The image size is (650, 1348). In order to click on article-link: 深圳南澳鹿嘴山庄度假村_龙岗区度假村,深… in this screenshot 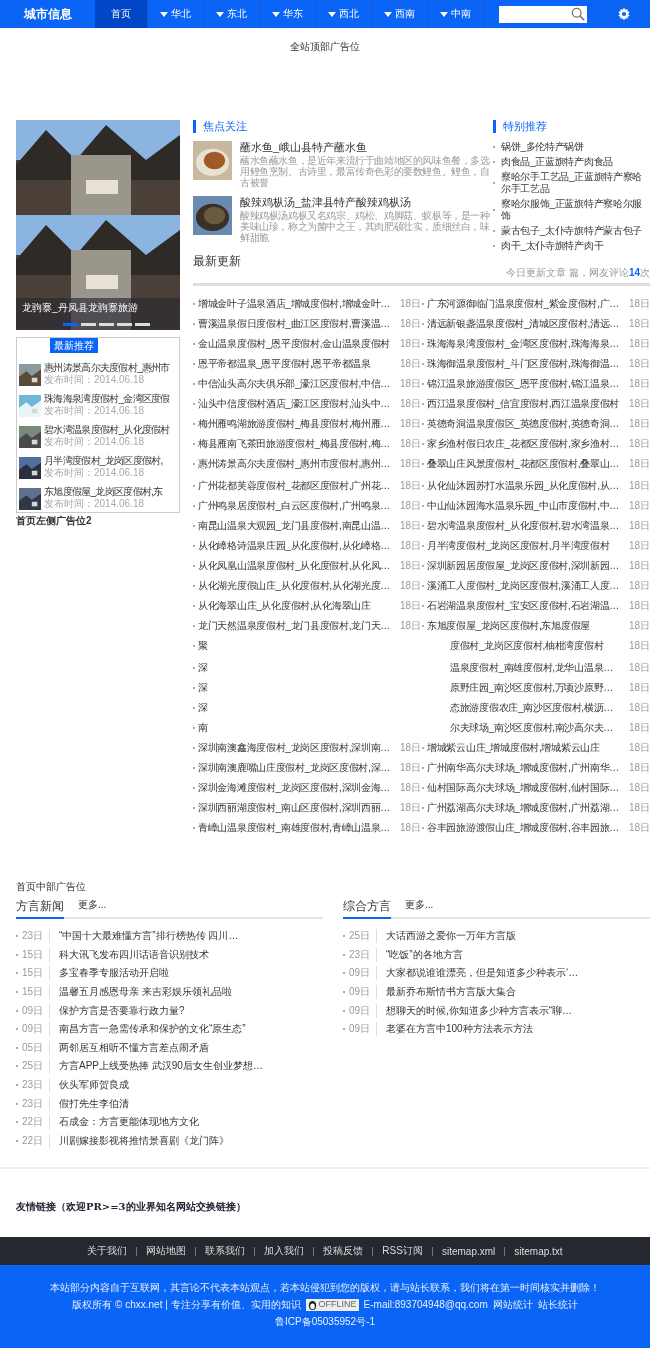, I will do `click(297, 768)`.